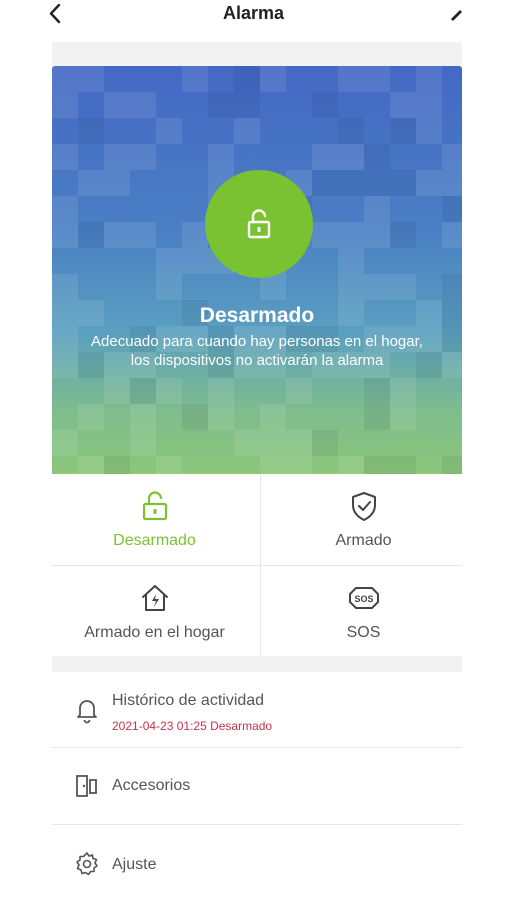 The height and width of the screenshot is (900, 507). I want to click on disarm-status-button, so click(259, 224).